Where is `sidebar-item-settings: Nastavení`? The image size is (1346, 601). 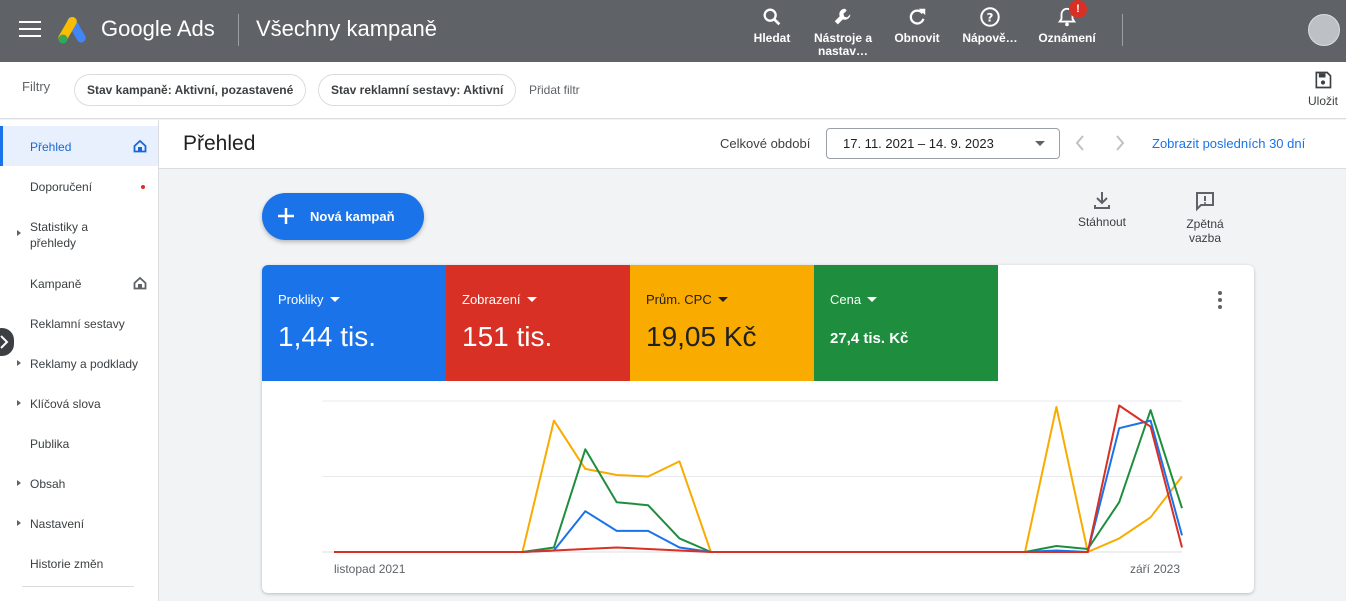
sidebar-item-settings: Nastavení is located at coordinates (79, 522).